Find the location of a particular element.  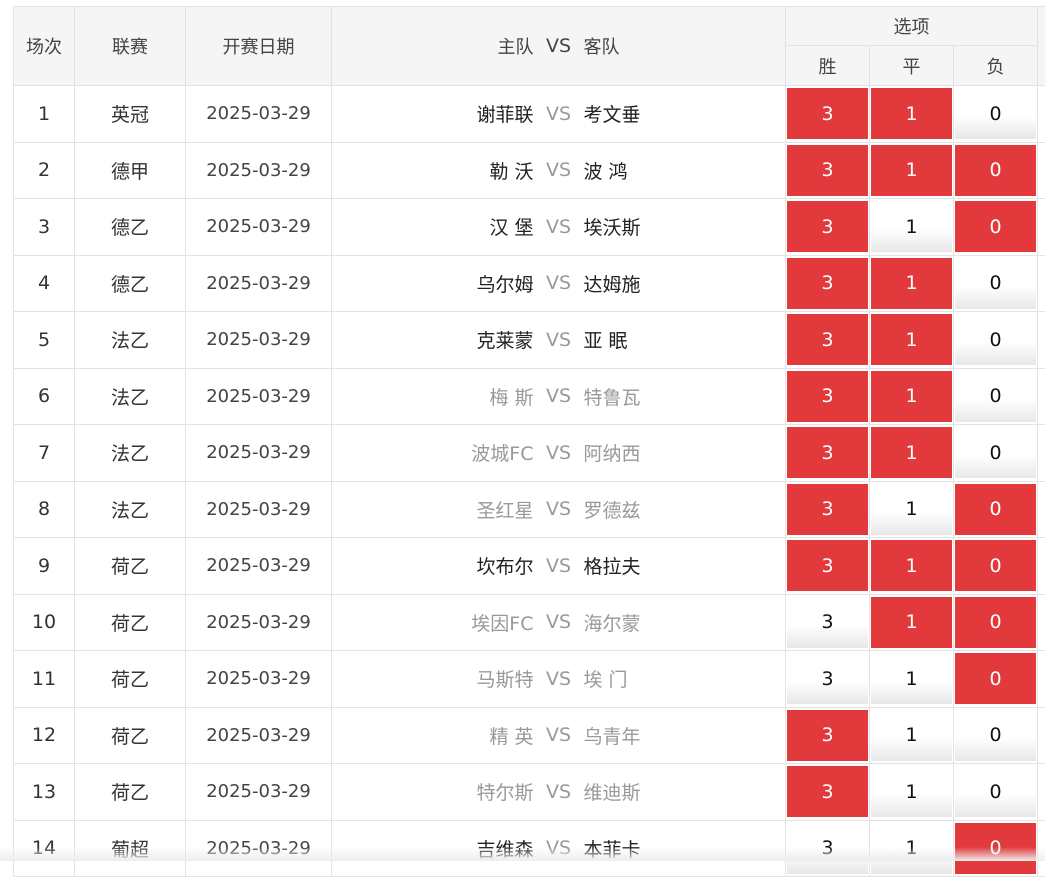

table-row: 9荷乙2025-03-29坎布尔VS格拉夫310 is located at coordinates (529, 566).